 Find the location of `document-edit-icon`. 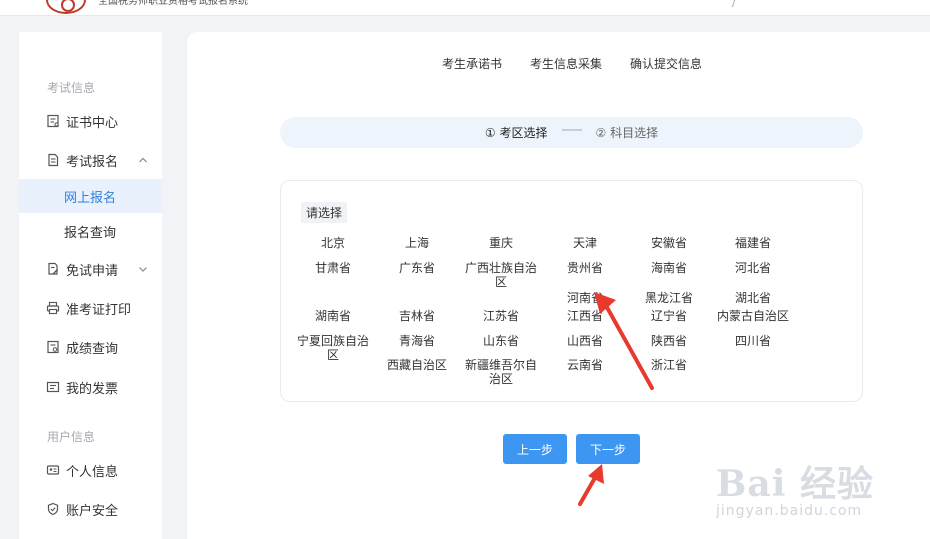

document-edit-icon is located at coordinates (53, 269).